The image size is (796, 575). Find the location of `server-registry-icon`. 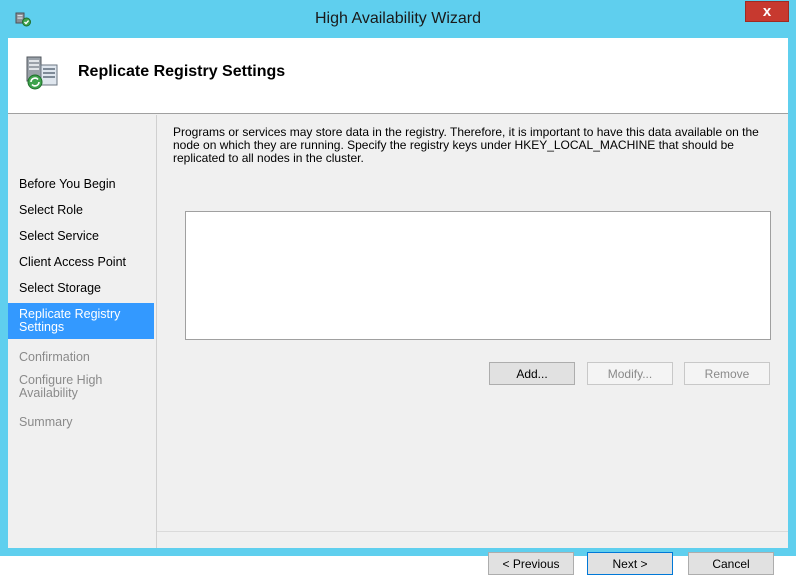

server-registry-icon is located at coordinates (42, 73).